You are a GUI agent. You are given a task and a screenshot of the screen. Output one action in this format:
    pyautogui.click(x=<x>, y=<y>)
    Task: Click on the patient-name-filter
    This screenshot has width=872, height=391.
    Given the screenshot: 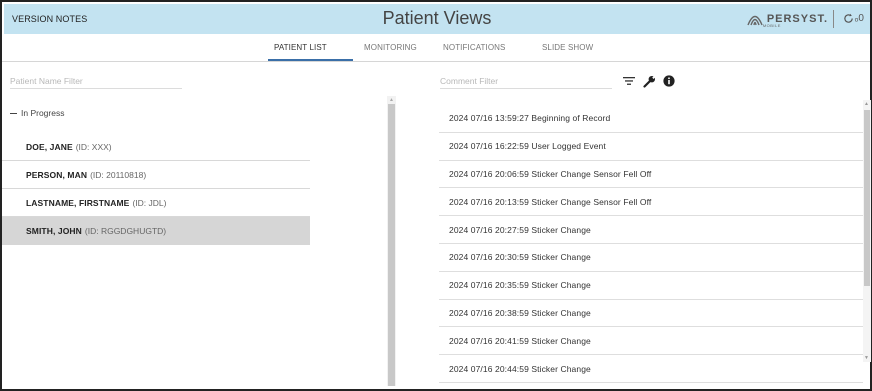 What is the action you would take?
    pyautogui.click(x=96, y=81)
    